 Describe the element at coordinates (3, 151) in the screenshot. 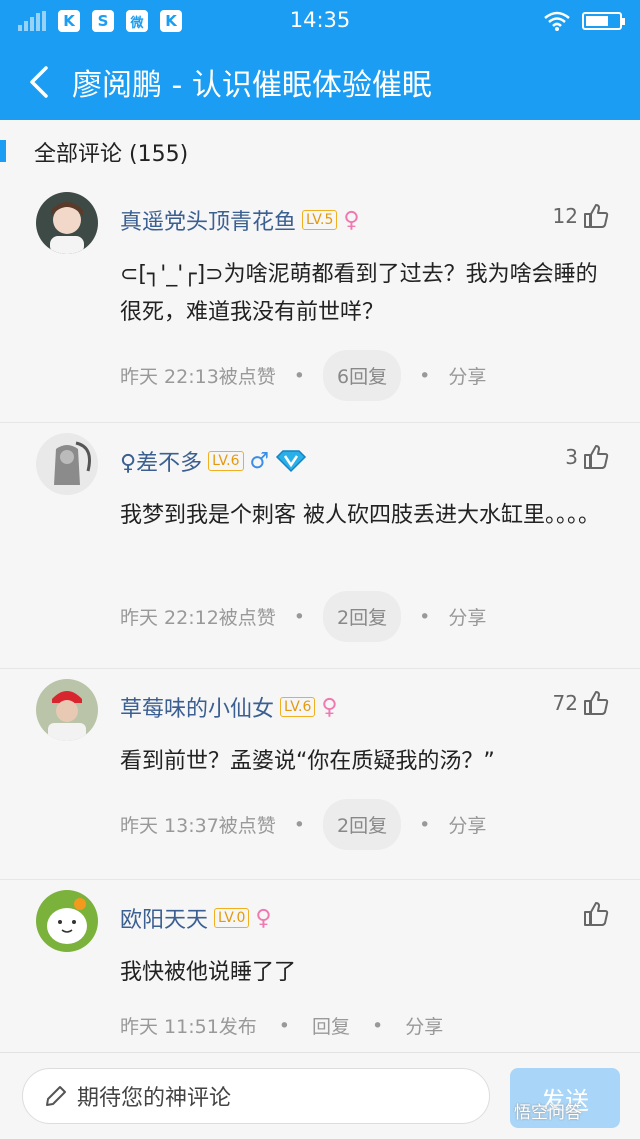

I see `section-accent-bar` at that location.